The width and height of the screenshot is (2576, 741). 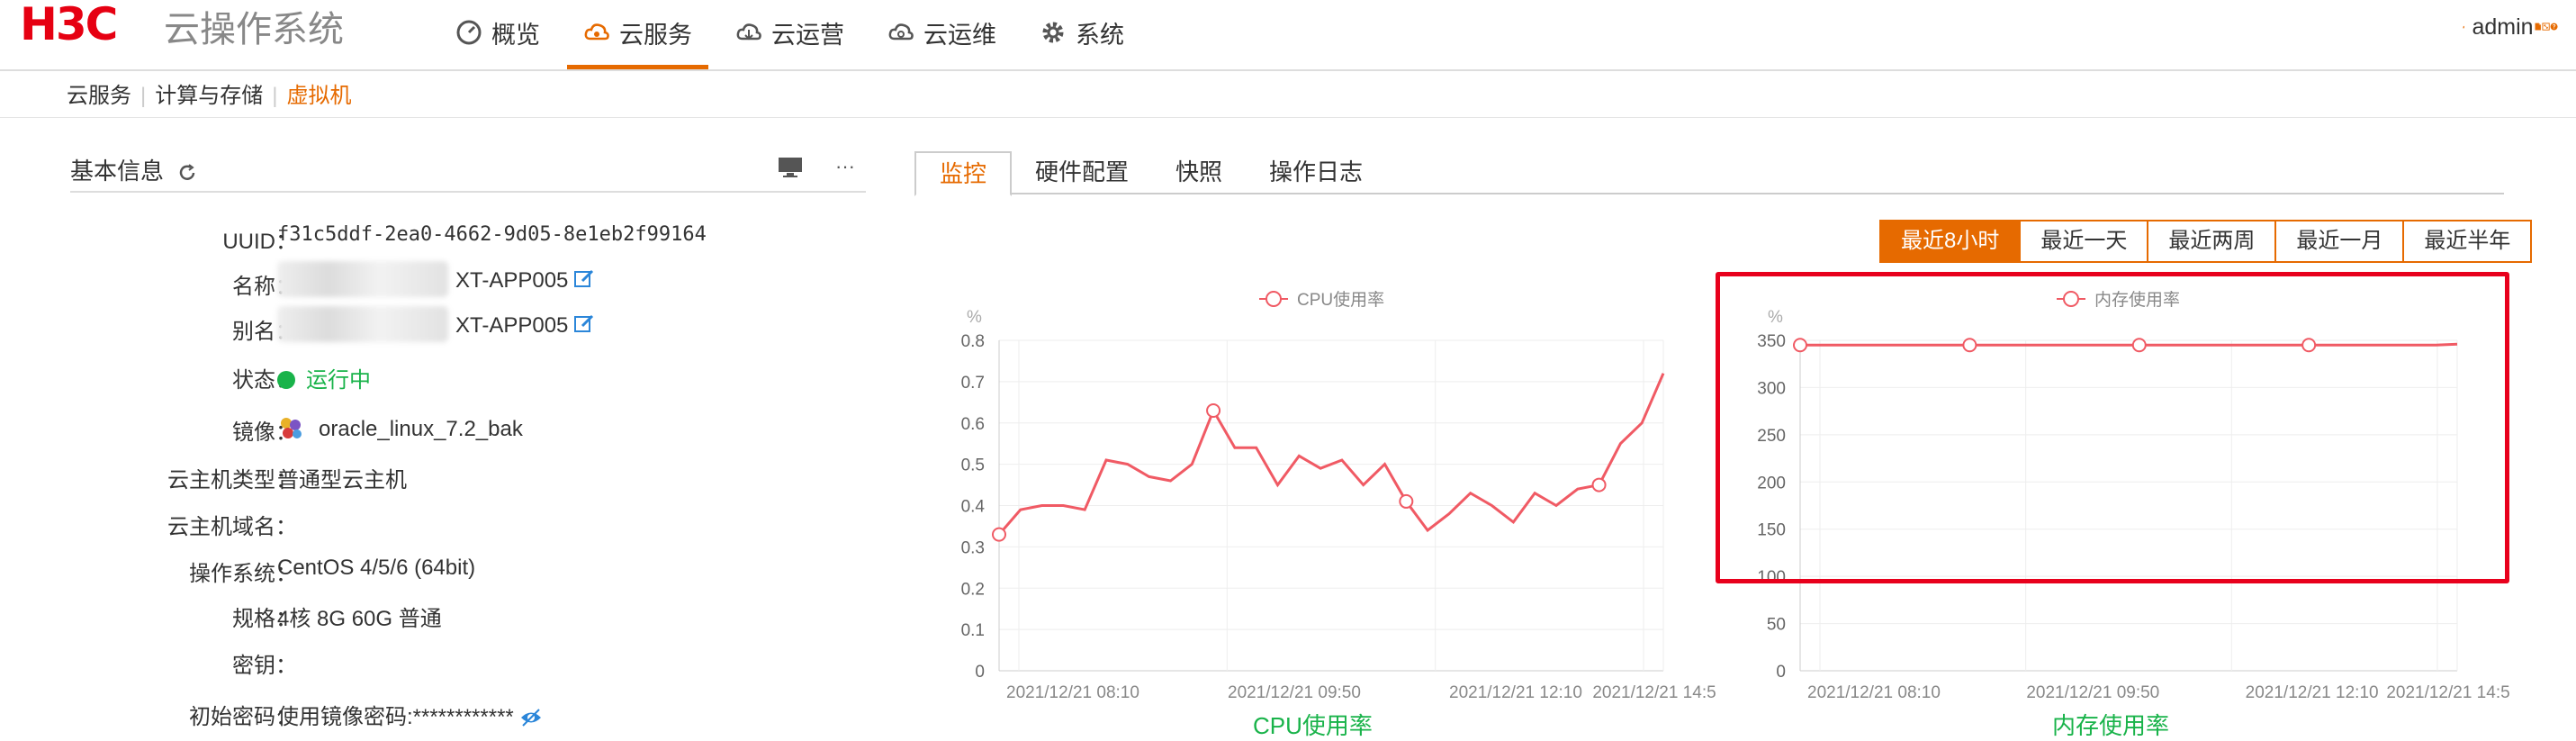 I want to click on nav-label: 云服务, so click(x=655, y=35).